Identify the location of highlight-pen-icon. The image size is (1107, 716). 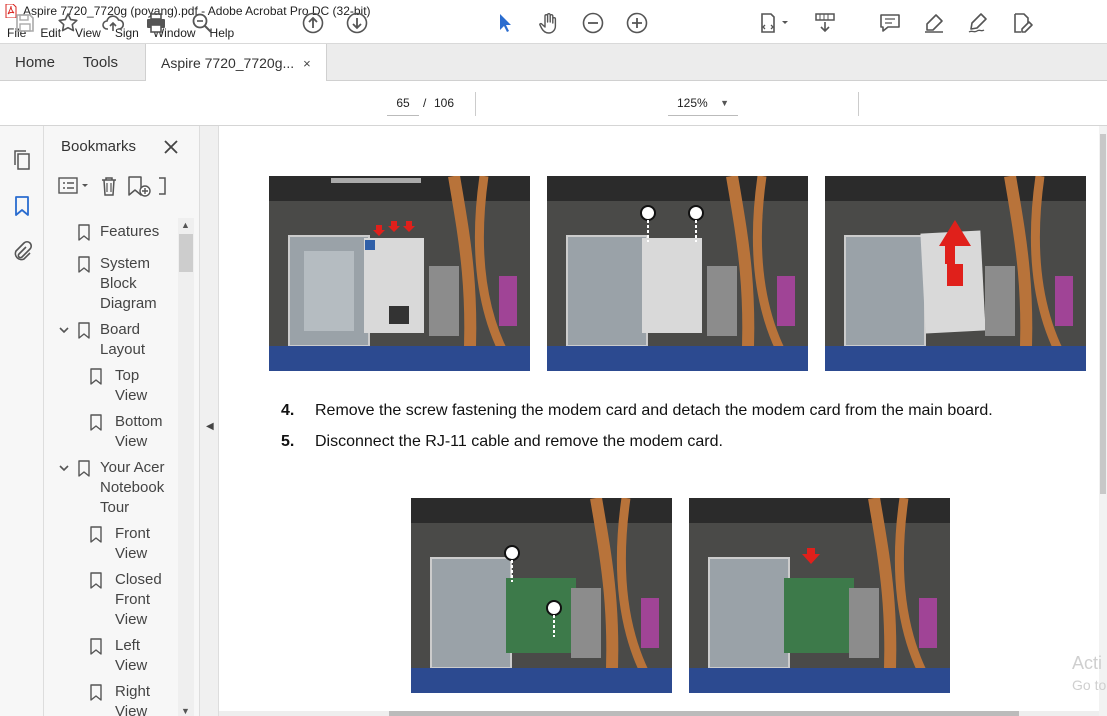
(934, 23).